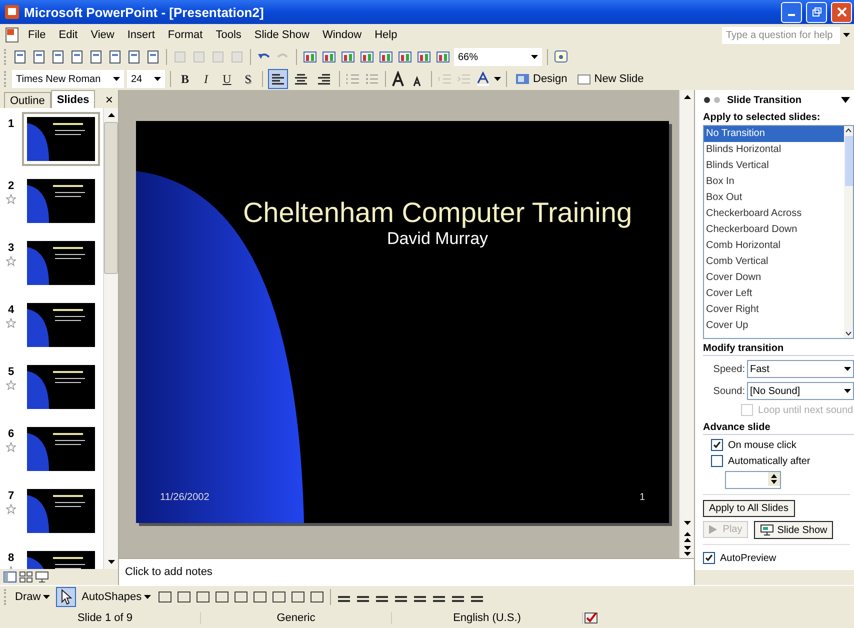 The image size is (854, 628). Describe the element at coordinates (10, 577) in the screenshot. I see `normal-view-icon` at that location.